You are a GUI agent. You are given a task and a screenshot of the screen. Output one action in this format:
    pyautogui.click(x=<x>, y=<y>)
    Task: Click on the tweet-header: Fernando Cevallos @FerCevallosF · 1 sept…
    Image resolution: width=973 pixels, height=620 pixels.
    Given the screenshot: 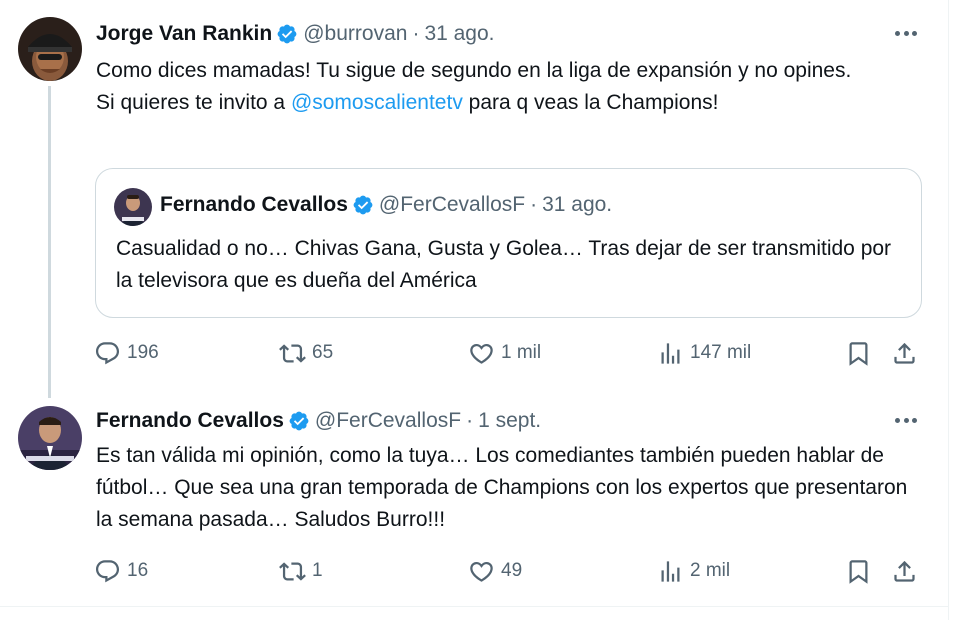 What is the action you would take?
    pyautogui.click(x=318, y=421)
    